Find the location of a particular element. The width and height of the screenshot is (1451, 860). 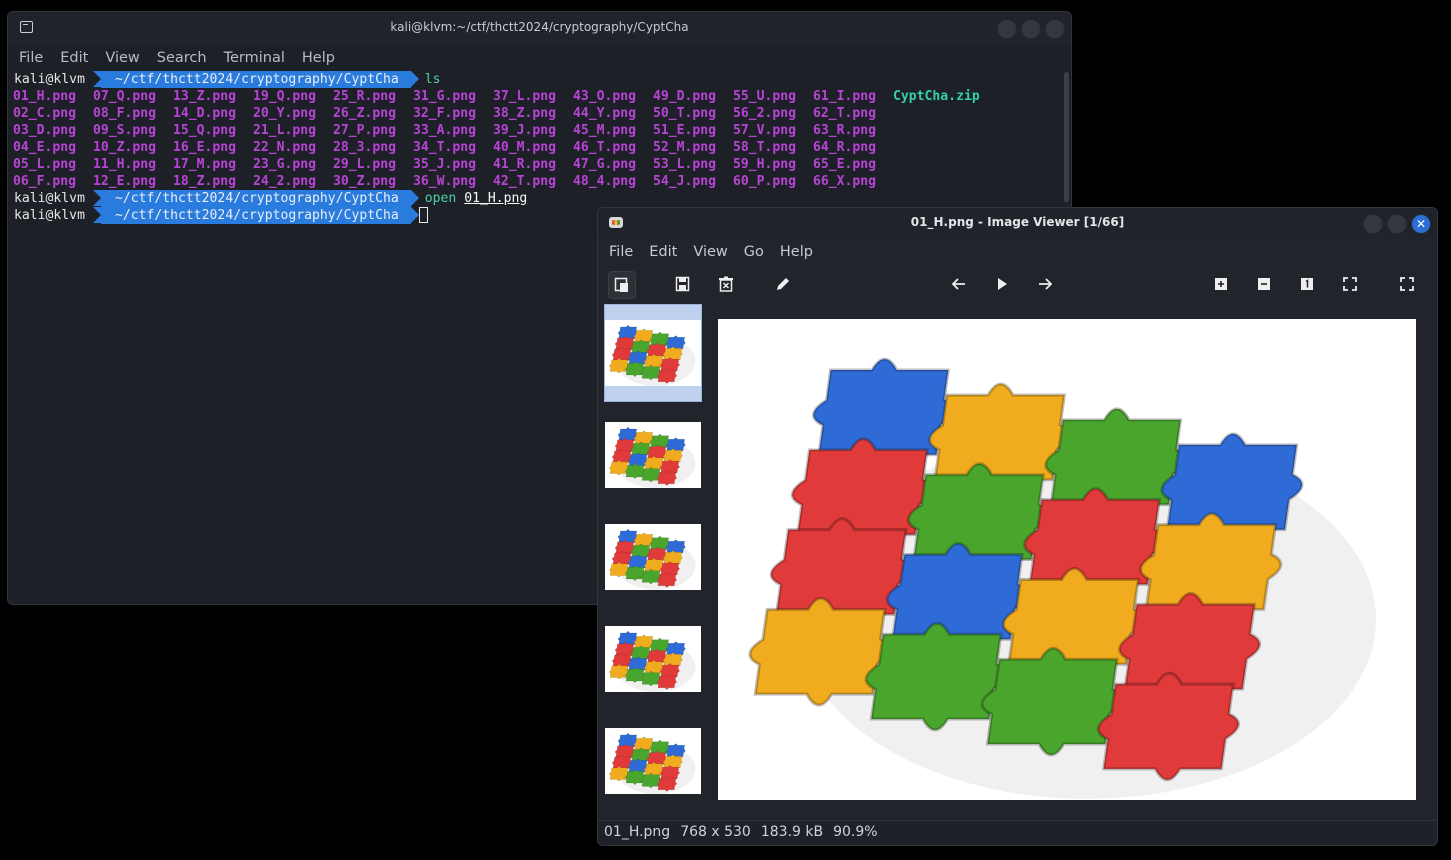

file-name: 03_D.png is located at coordinates (45, 130).